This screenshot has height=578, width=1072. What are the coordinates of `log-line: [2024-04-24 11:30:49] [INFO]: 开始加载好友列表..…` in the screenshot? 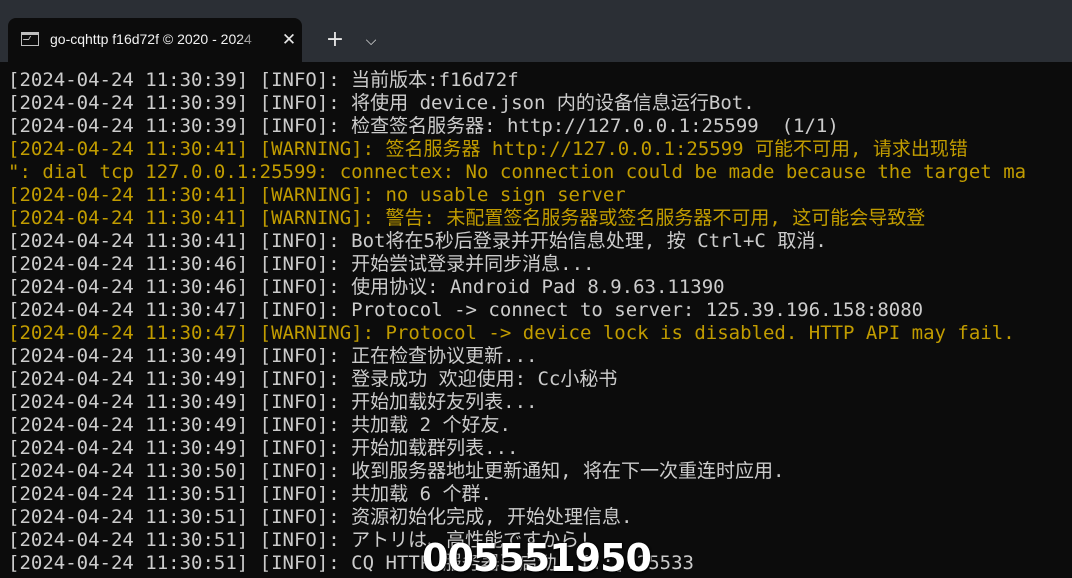 It's located at (273, 402).